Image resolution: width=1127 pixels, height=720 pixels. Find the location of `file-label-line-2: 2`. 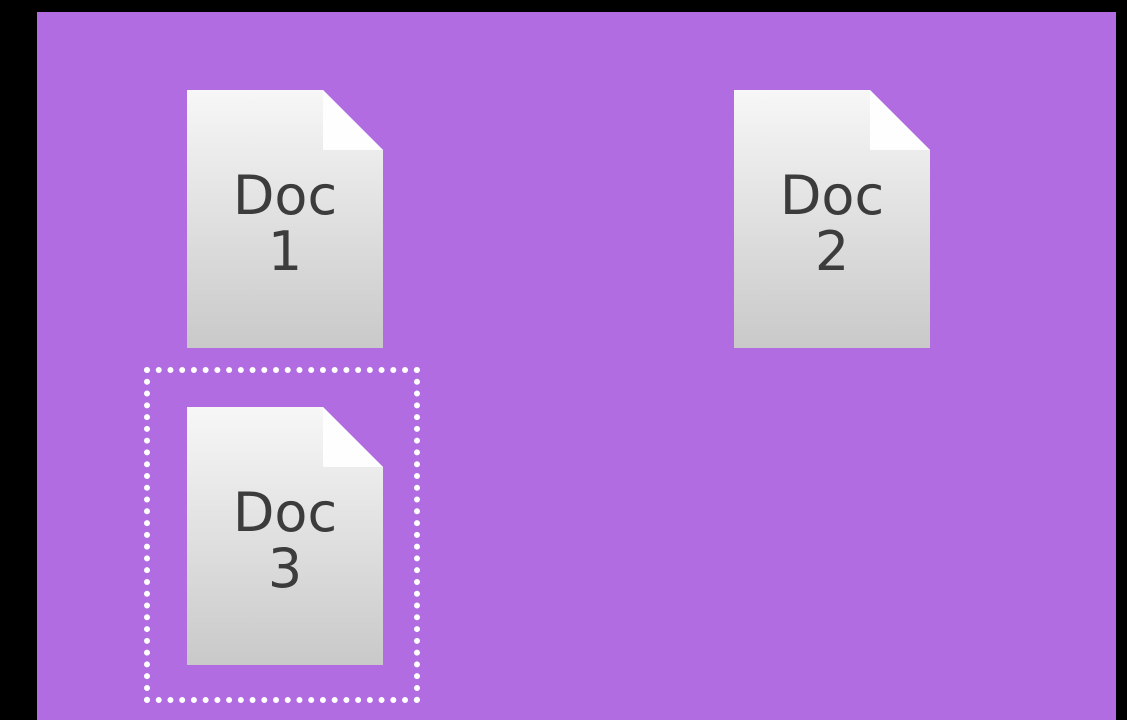

file-label-line-2: 2 is located at coordinates (832, 251).